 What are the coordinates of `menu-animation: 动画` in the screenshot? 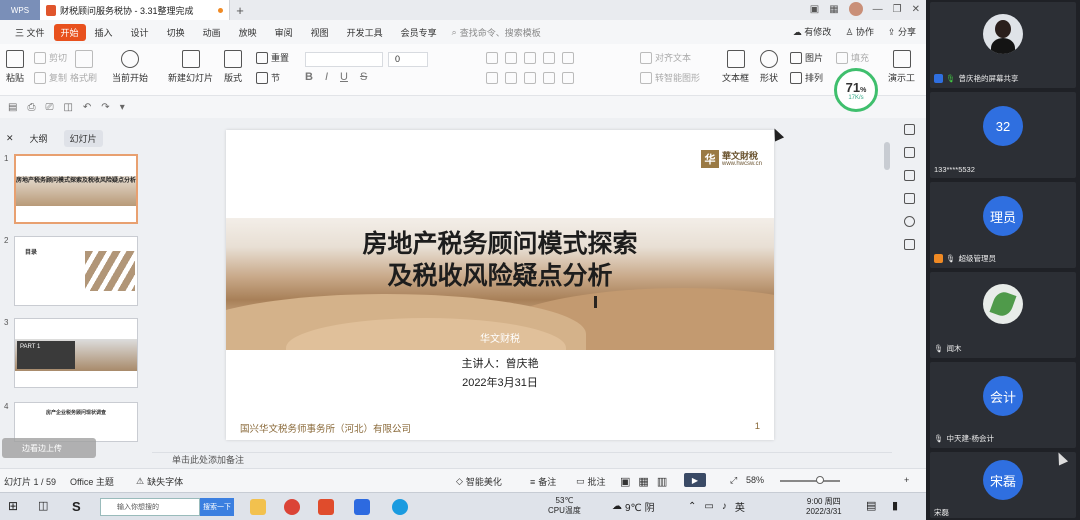 It's located at (212, 32).